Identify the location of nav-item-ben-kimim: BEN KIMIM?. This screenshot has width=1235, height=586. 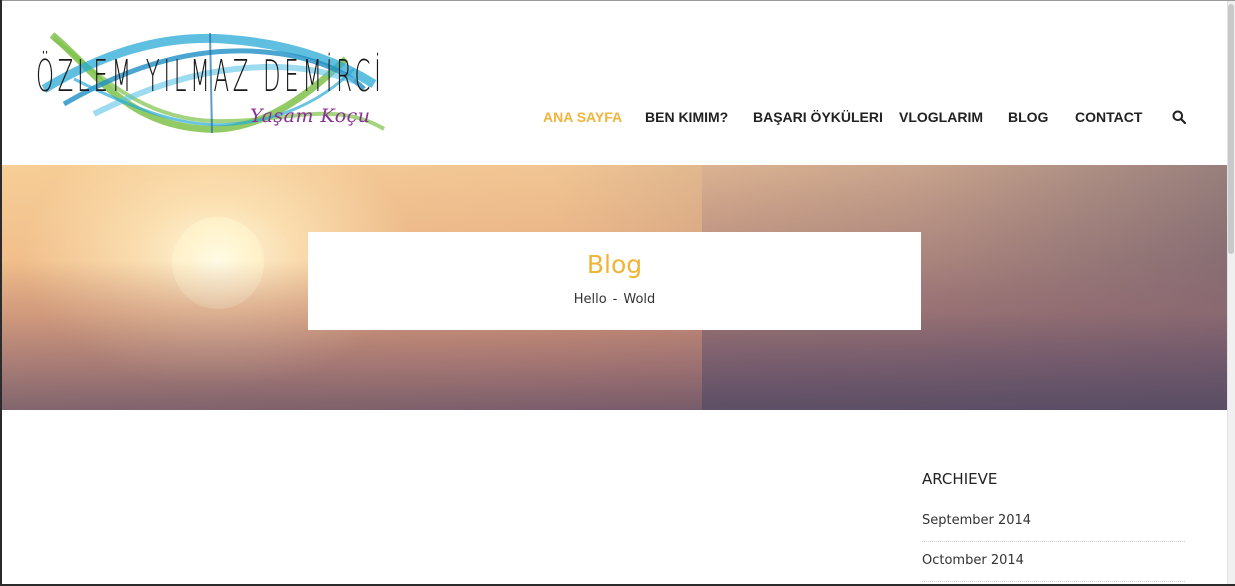
(686, 117).